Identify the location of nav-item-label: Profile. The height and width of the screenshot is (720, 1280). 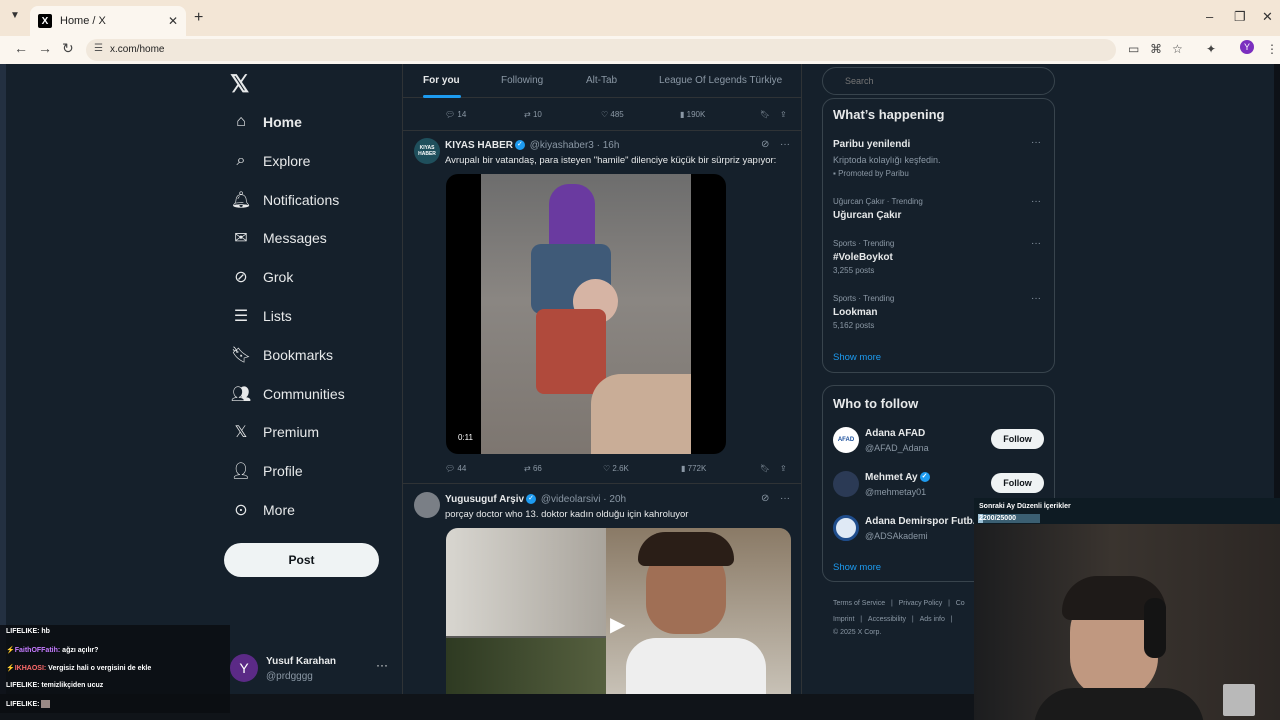
(283, 471).